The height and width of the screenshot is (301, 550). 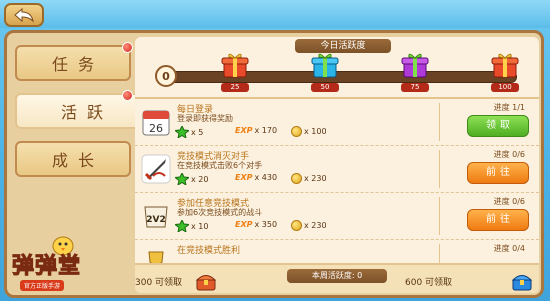 I want to click on weekly-activity-bar: 300 可领取 本周活跃度: 0 600 可领取, so click(x=337, y=278).